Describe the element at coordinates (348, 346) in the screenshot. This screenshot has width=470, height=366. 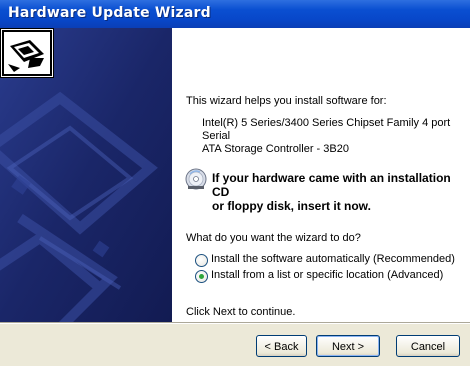
I see `next-button: Next >` at that location.